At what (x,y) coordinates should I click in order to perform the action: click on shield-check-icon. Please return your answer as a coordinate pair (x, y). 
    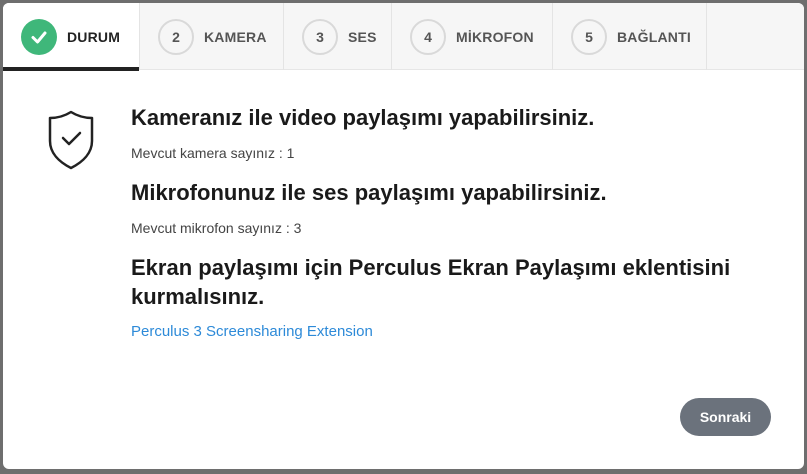
    Looking at the image, I should click on (71, 140).